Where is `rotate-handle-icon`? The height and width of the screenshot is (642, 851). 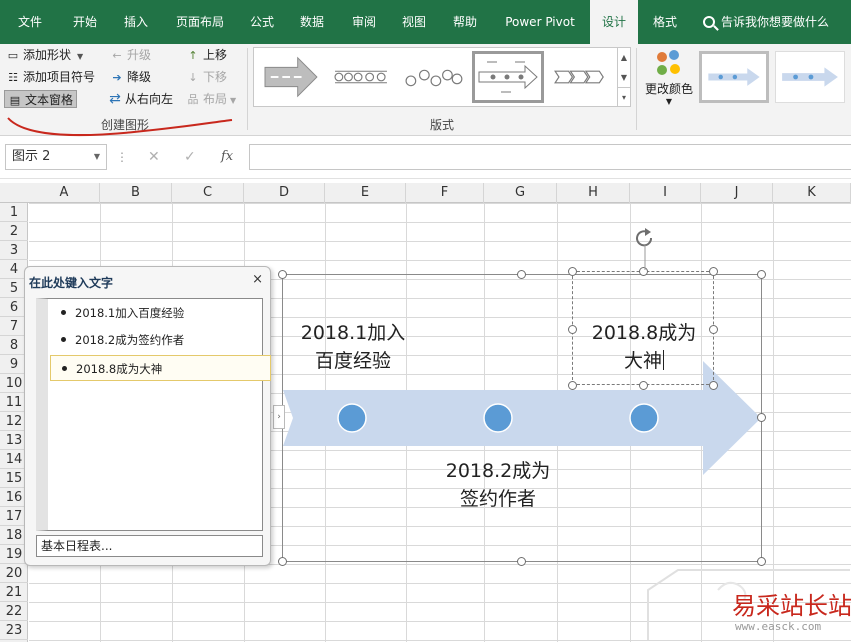
rotate-handle-icon is located at coordinates (645, 250).